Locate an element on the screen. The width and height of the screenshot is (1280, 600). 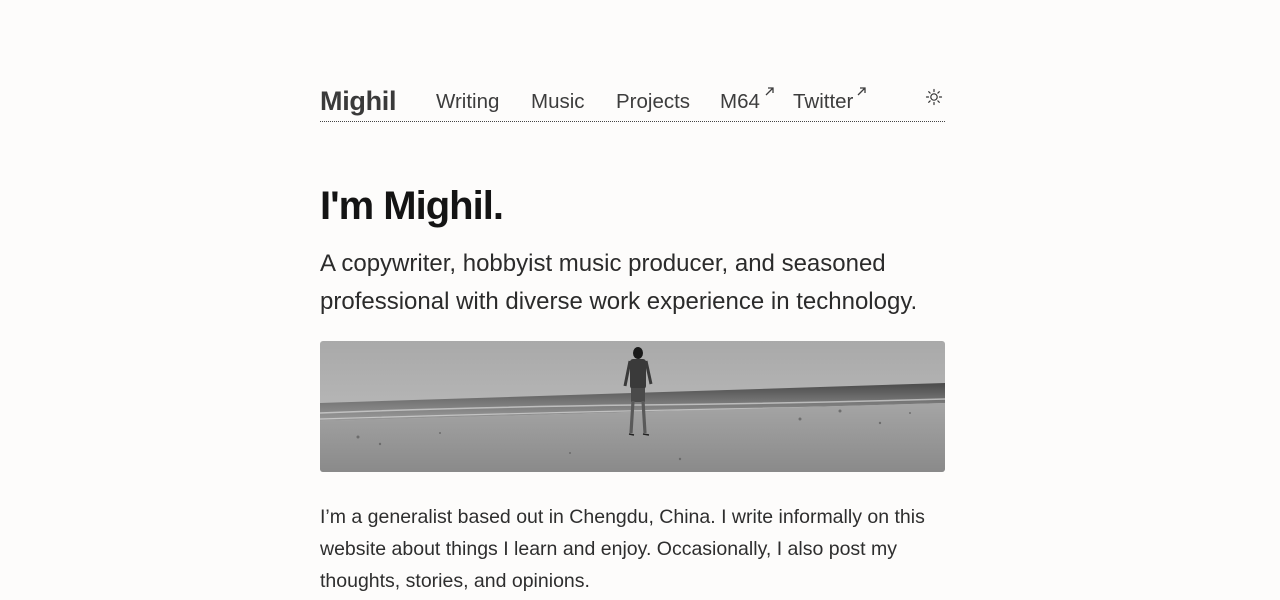
nav-link-music: Music is located at coordinates (558, 102).